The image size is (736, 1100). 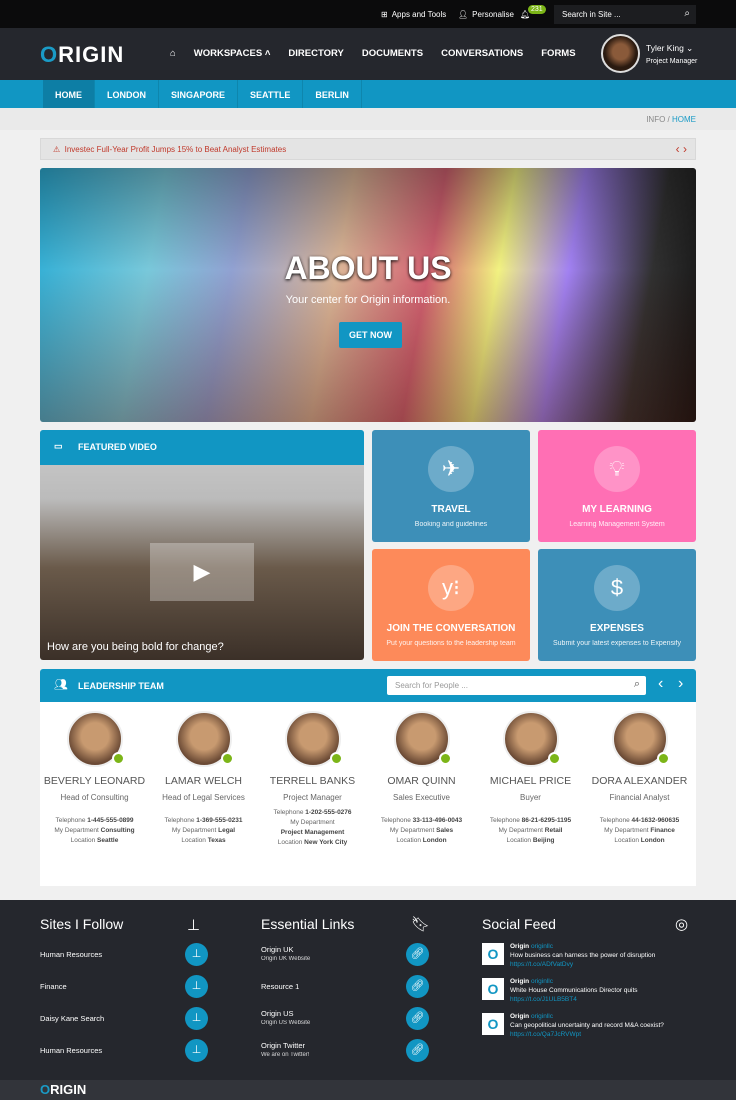 I want to click on person-name: OMAR QUINN, so click(x=421, y=781).